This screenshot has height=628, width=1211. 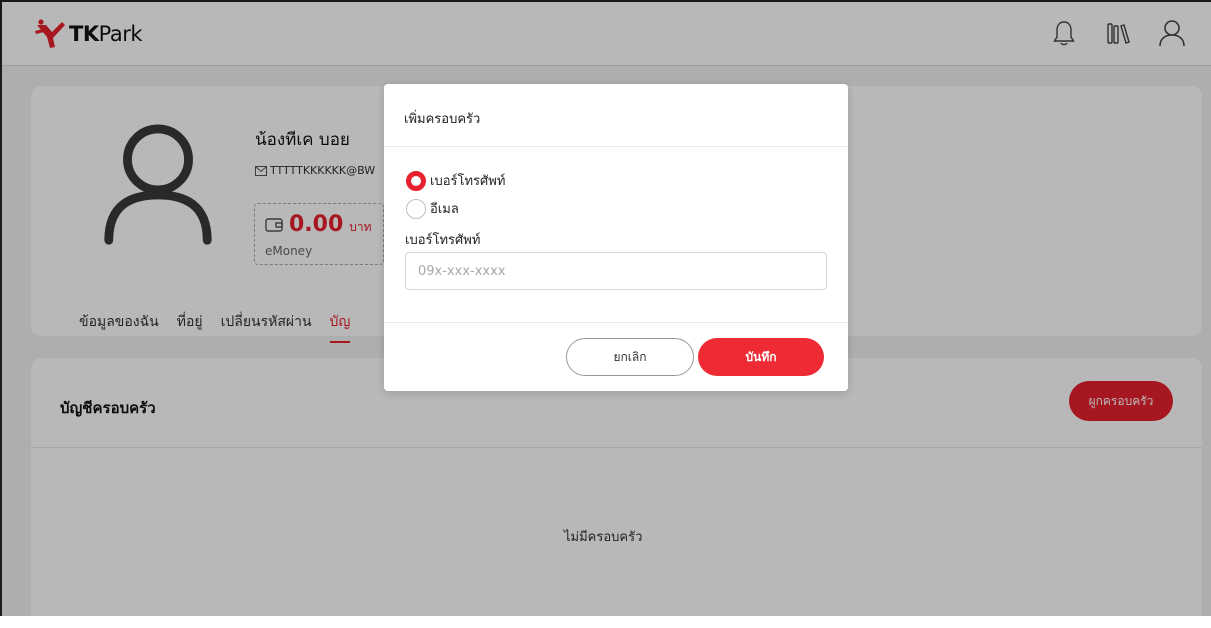 What do you see at coordinates (416, 208) in the screenshot?
I see `radio-unchecked-icon` at bounding box center [416, 208].